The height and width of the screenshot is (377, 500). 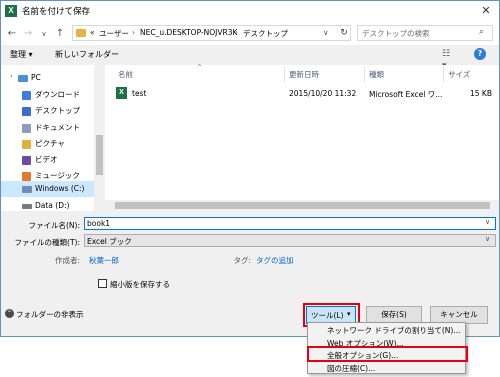 What do you see at coordinates (102, 283) in the screenshot?
I see `thumbnail-checkbox` at bounding box center [102, 283].